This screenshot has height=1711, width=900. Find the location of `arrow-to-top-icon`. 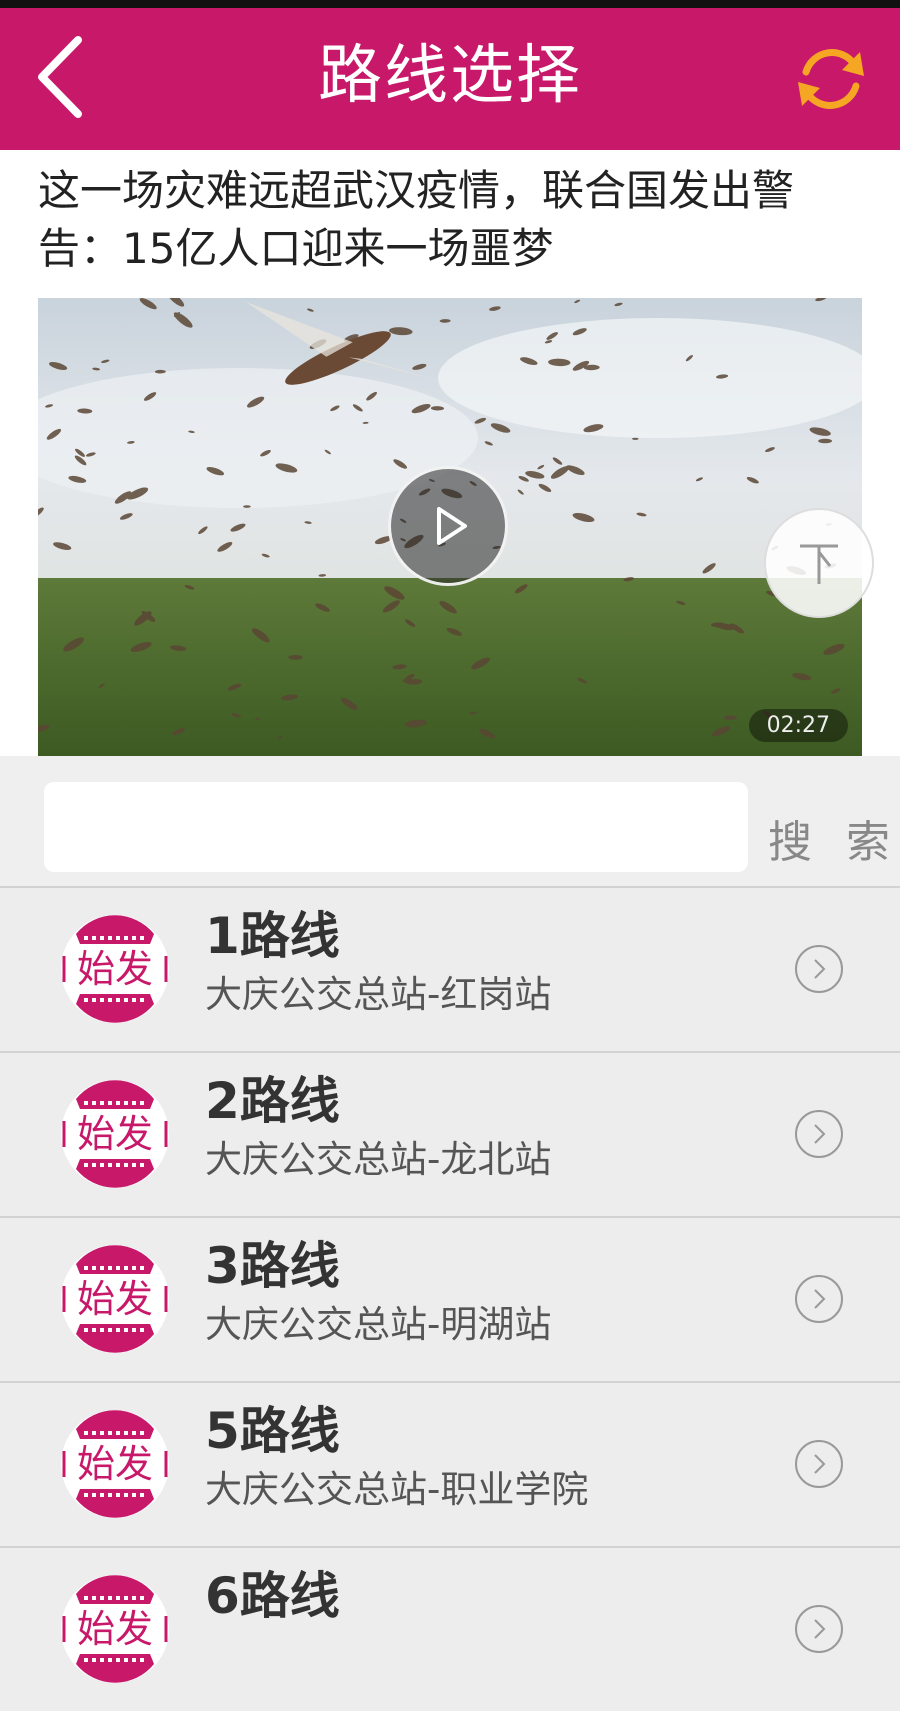

arrow-to-top-icon is located at coordinates (819, 564).